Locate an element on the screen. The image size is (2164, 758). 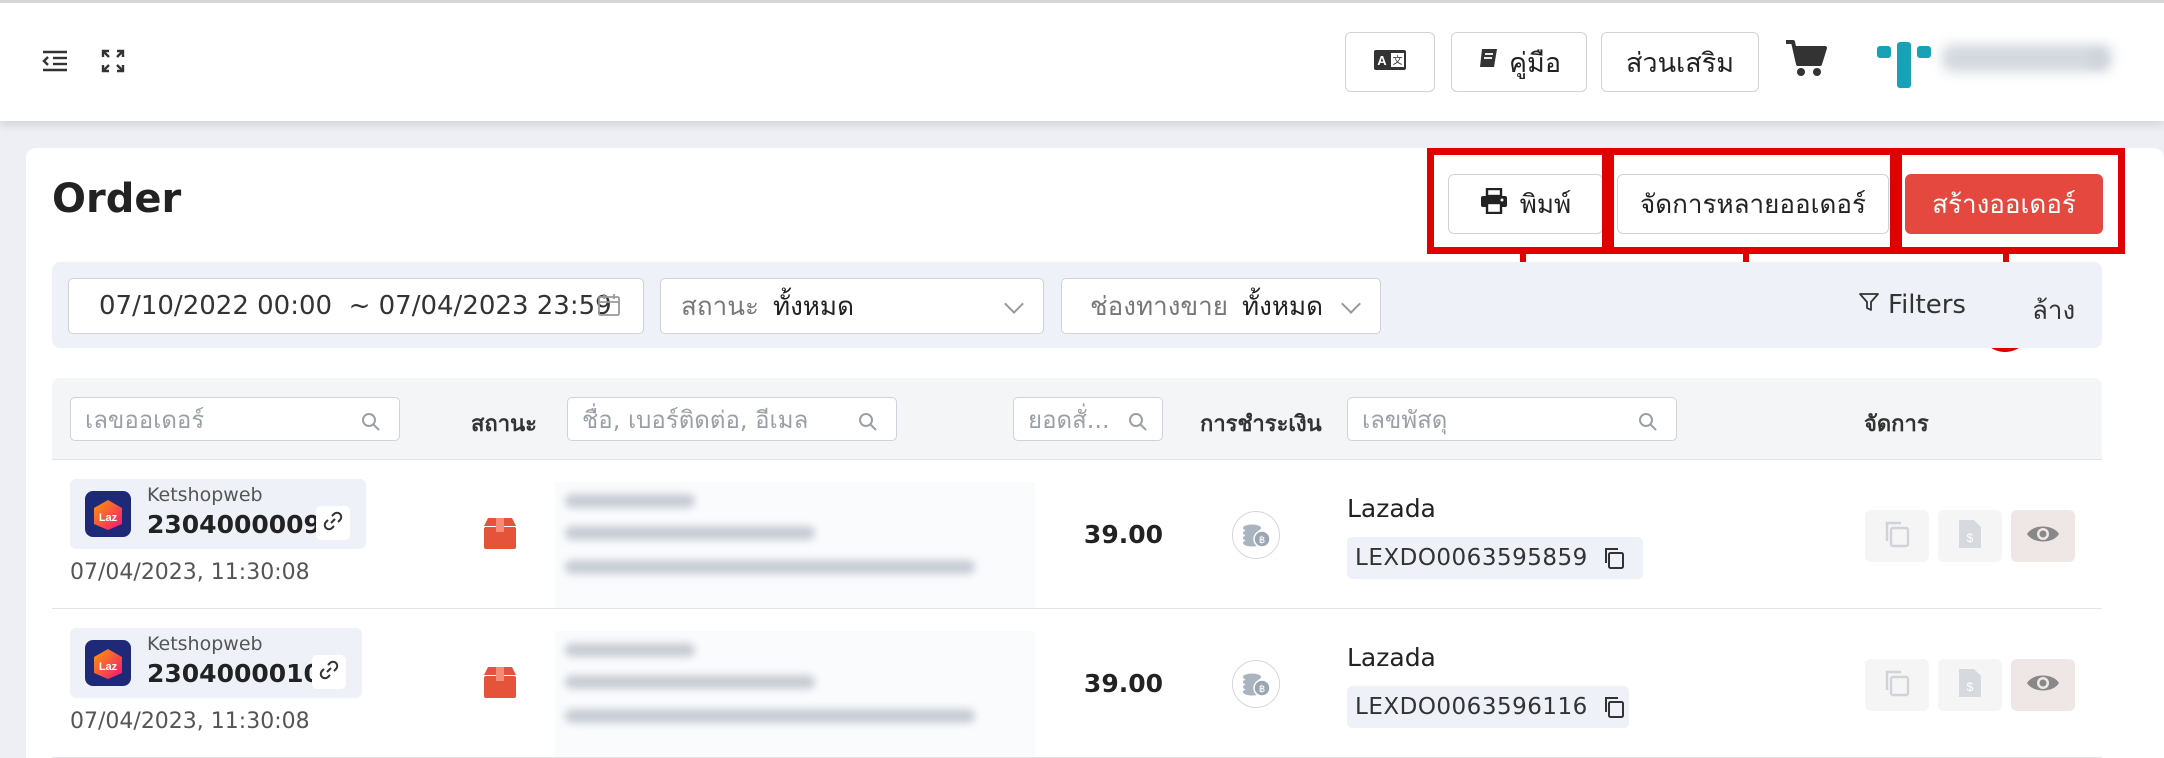
collapse-menu-icon is located at coordinates (55, 61).